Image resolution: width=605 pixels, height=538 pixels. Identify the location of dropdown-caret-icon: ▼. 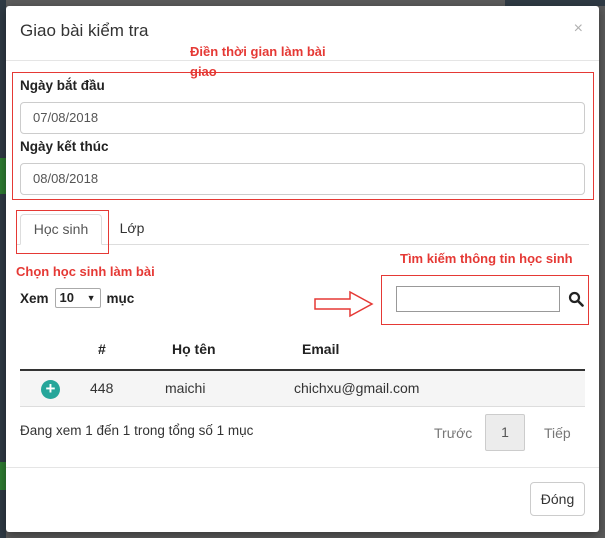
(91, 298).